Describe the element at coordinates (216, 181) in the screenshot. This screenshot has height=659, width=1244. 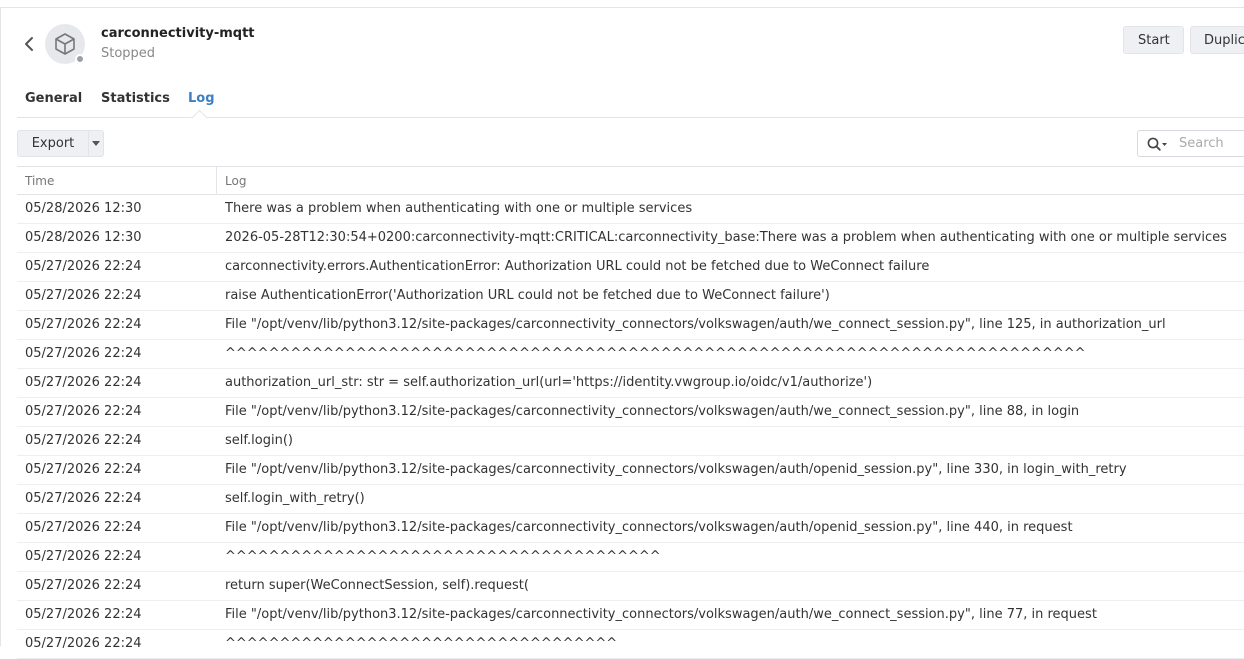
I see `column-separator` at that location.